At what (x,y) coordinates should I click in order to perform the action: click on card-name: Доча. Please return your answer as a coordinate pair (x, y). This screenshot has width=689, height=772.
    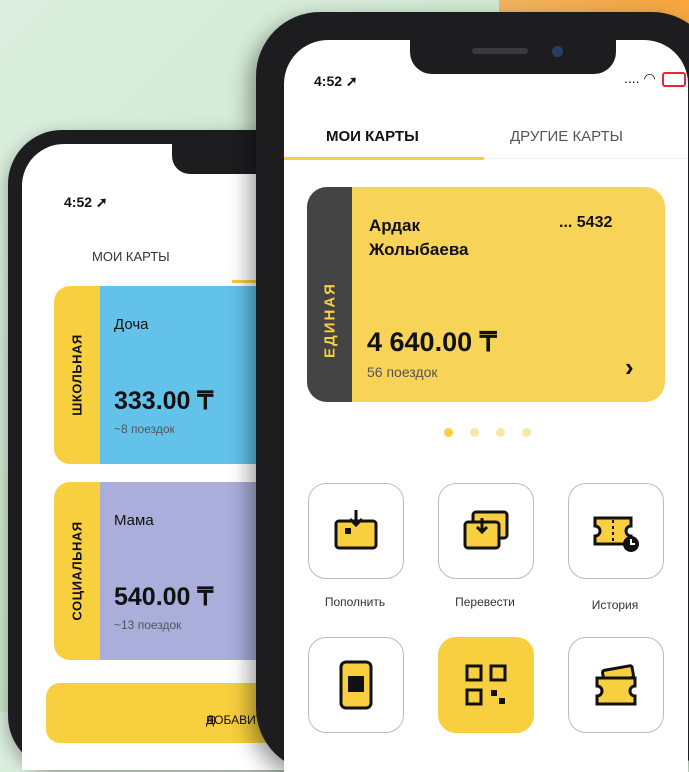
    Looking at the image, I should click on (131, 324).